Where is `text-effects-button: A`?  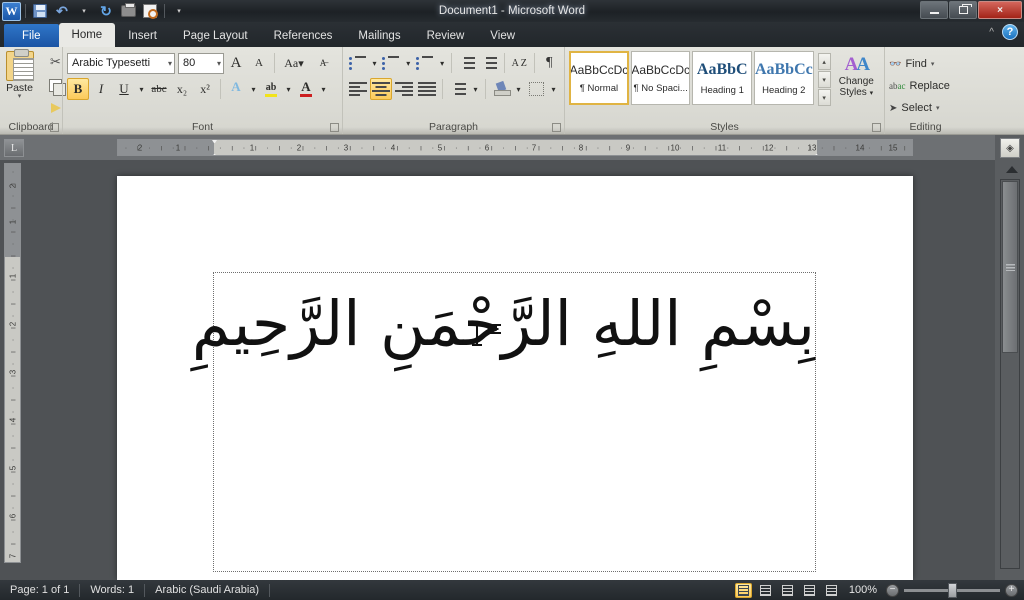 text-effects-button: A is located at coordinates (236, 89).